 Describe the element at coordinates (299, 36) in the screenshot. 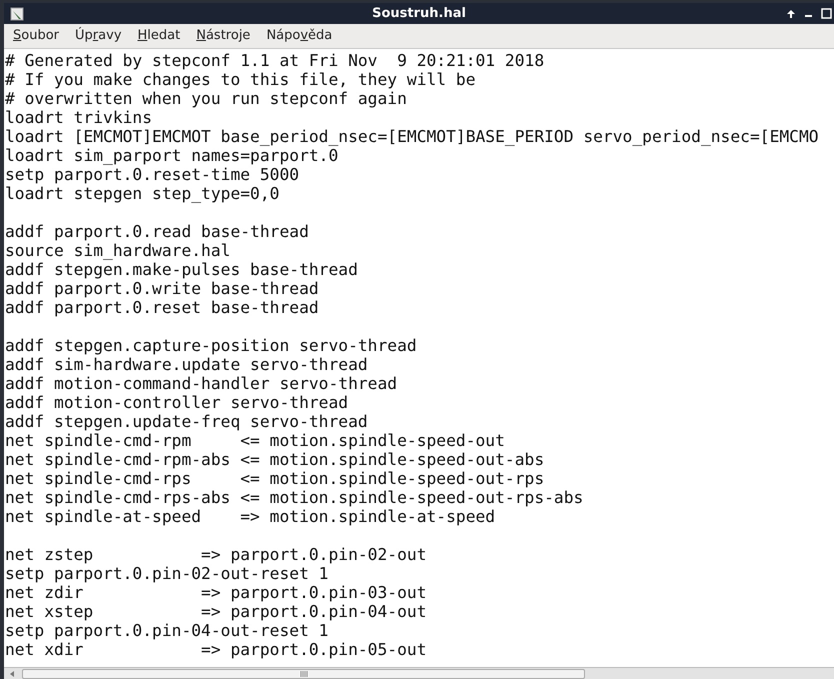

I see `menu-item: Nápověda` at that location.